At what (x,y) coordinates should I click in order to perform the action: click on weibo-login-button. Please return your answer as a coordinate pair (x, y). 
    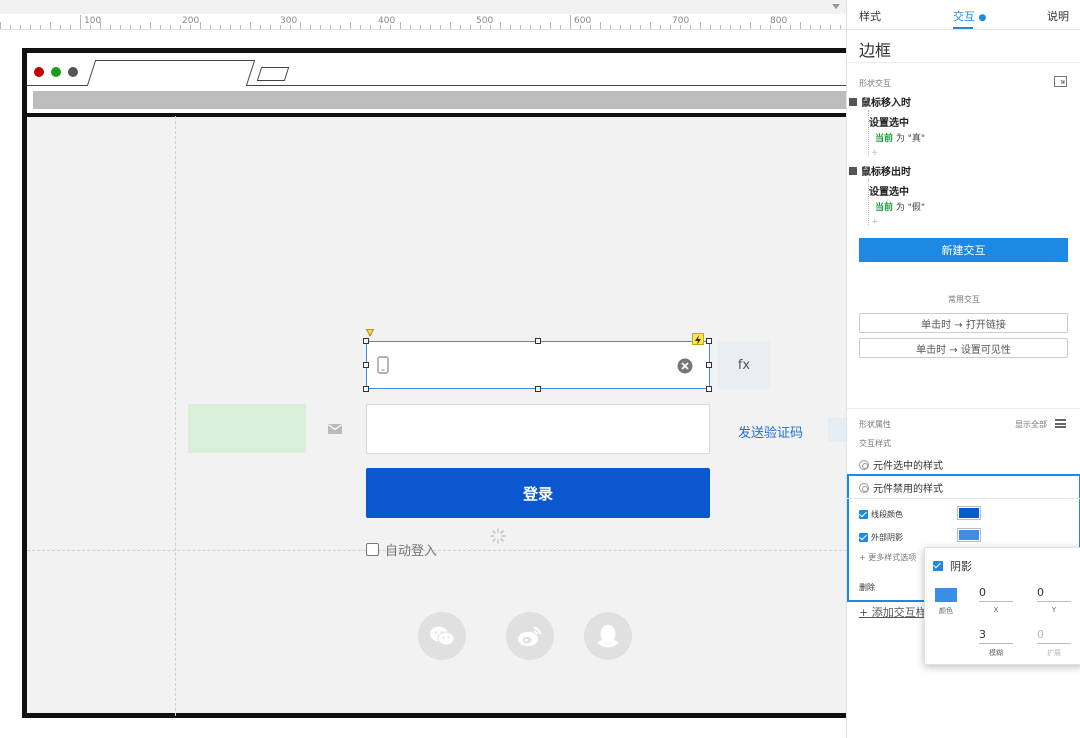
    Looking at the image, I should click on (530, 636).